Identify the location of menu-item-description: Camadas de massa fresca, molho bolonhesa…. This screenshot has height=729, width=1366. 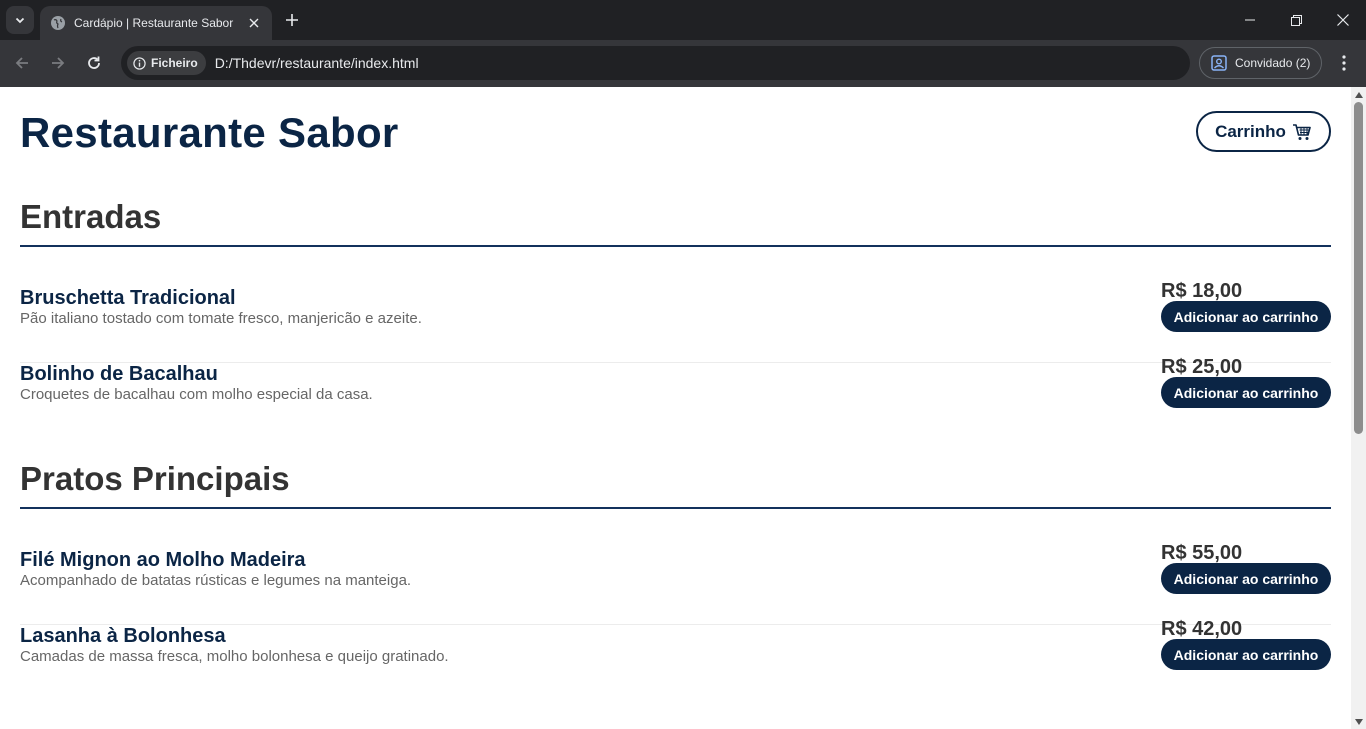
(234, 656).